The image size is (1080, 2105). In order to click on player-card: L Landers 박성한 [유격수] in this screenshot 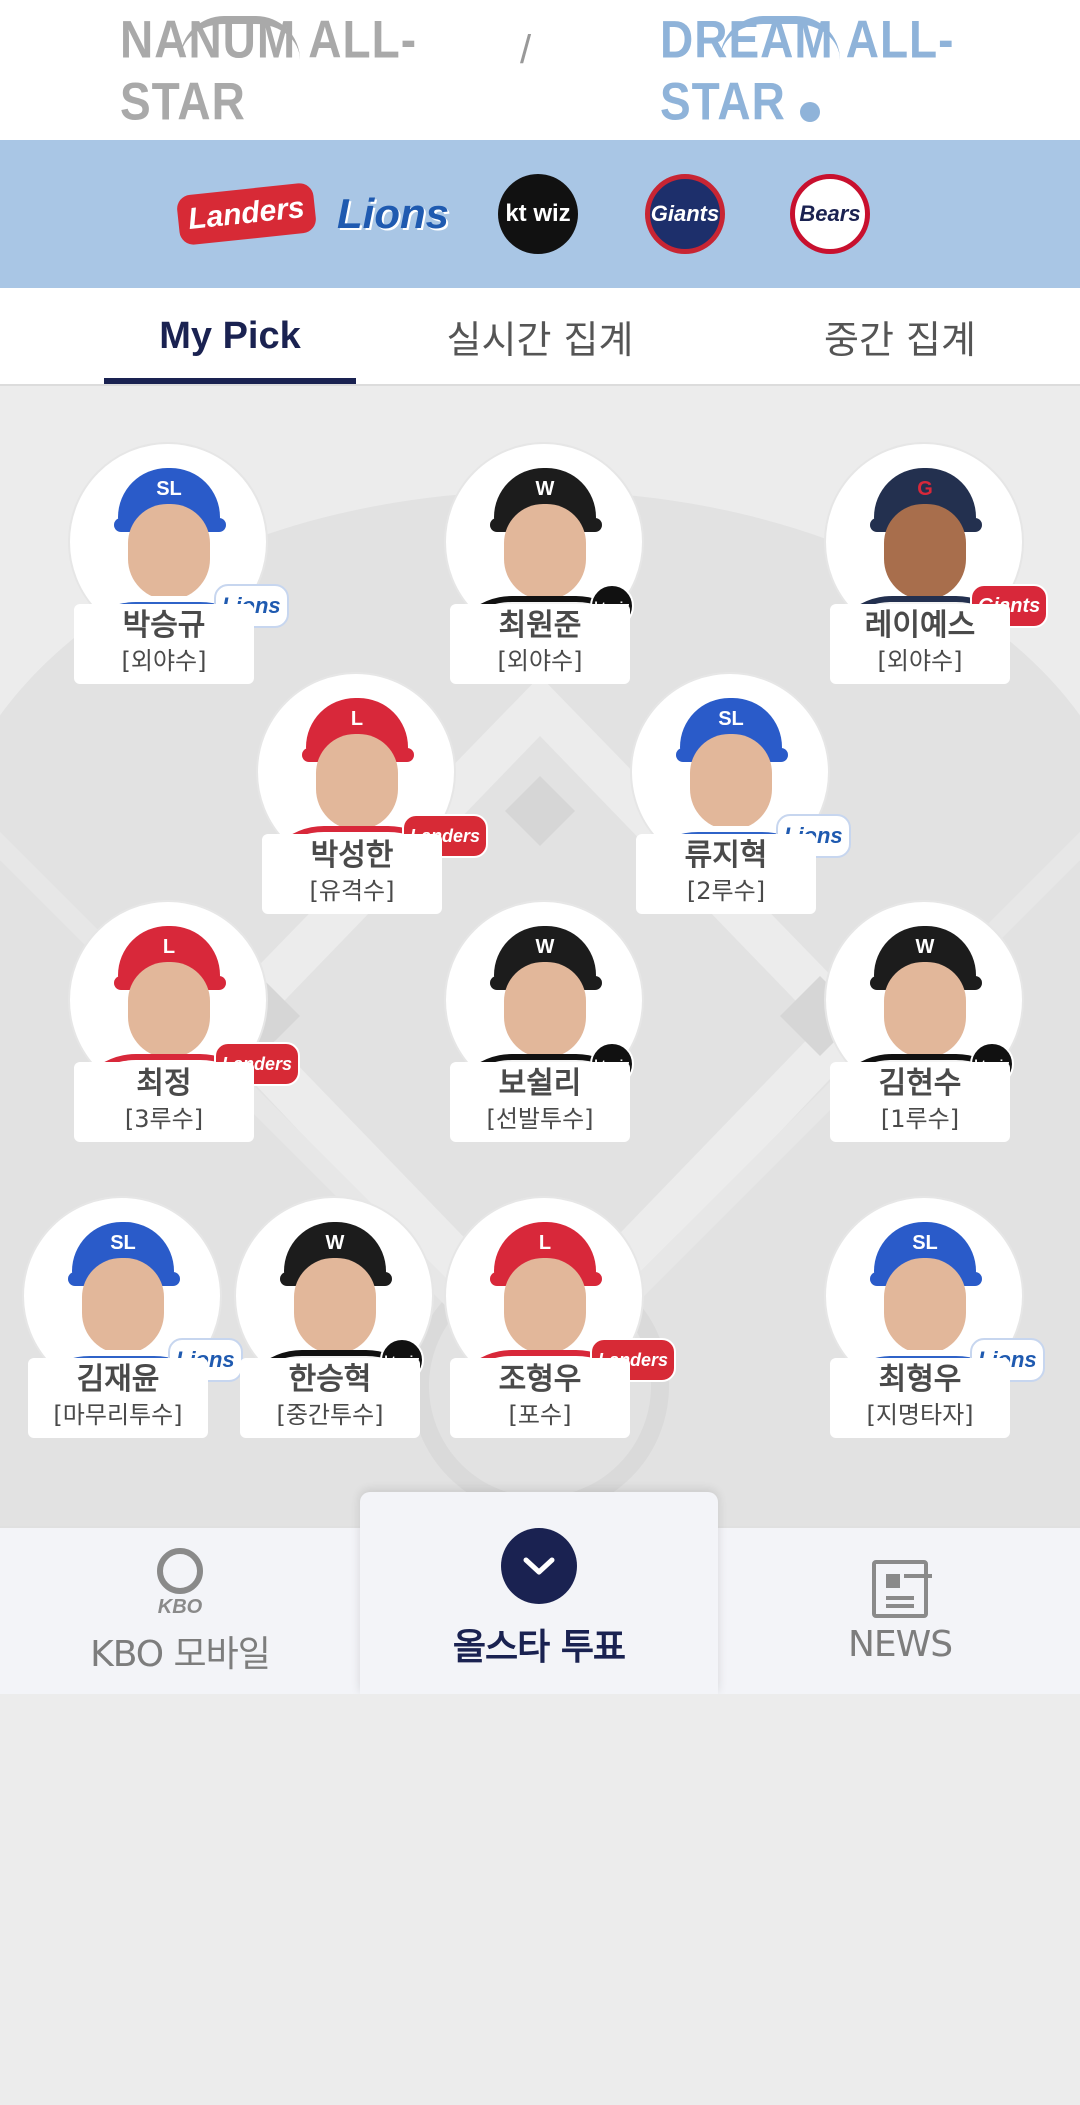, I will do `click(370, 809)`.